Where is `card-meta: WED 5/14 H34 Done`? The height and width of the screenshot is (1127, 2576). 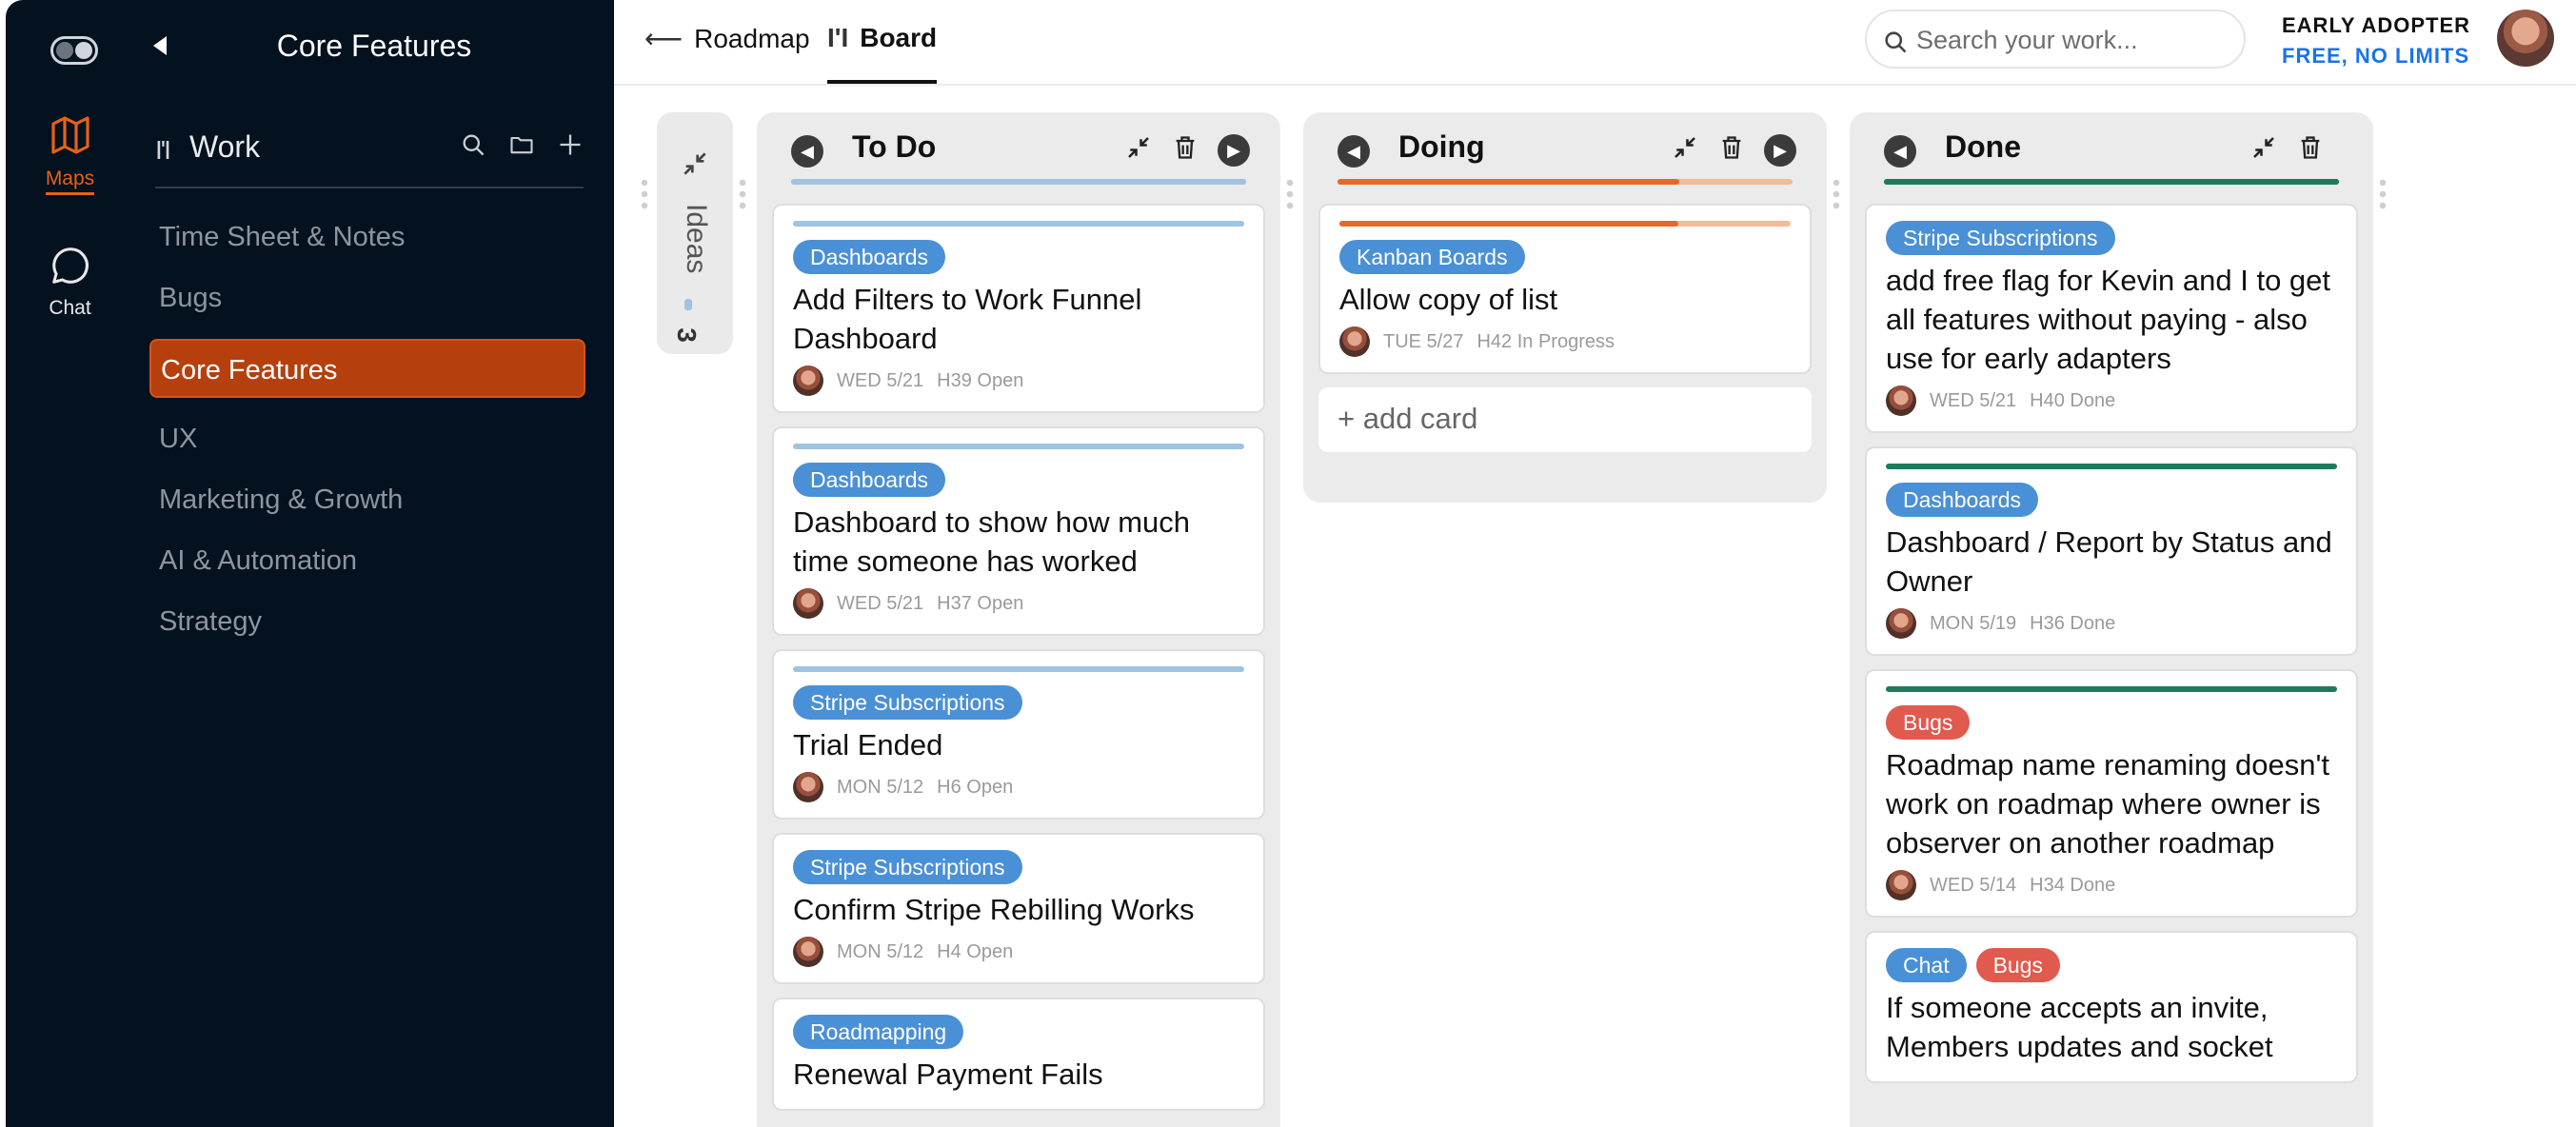
card-meta: WED 5/14 H34 Done is located at coordinates (2111, 885).